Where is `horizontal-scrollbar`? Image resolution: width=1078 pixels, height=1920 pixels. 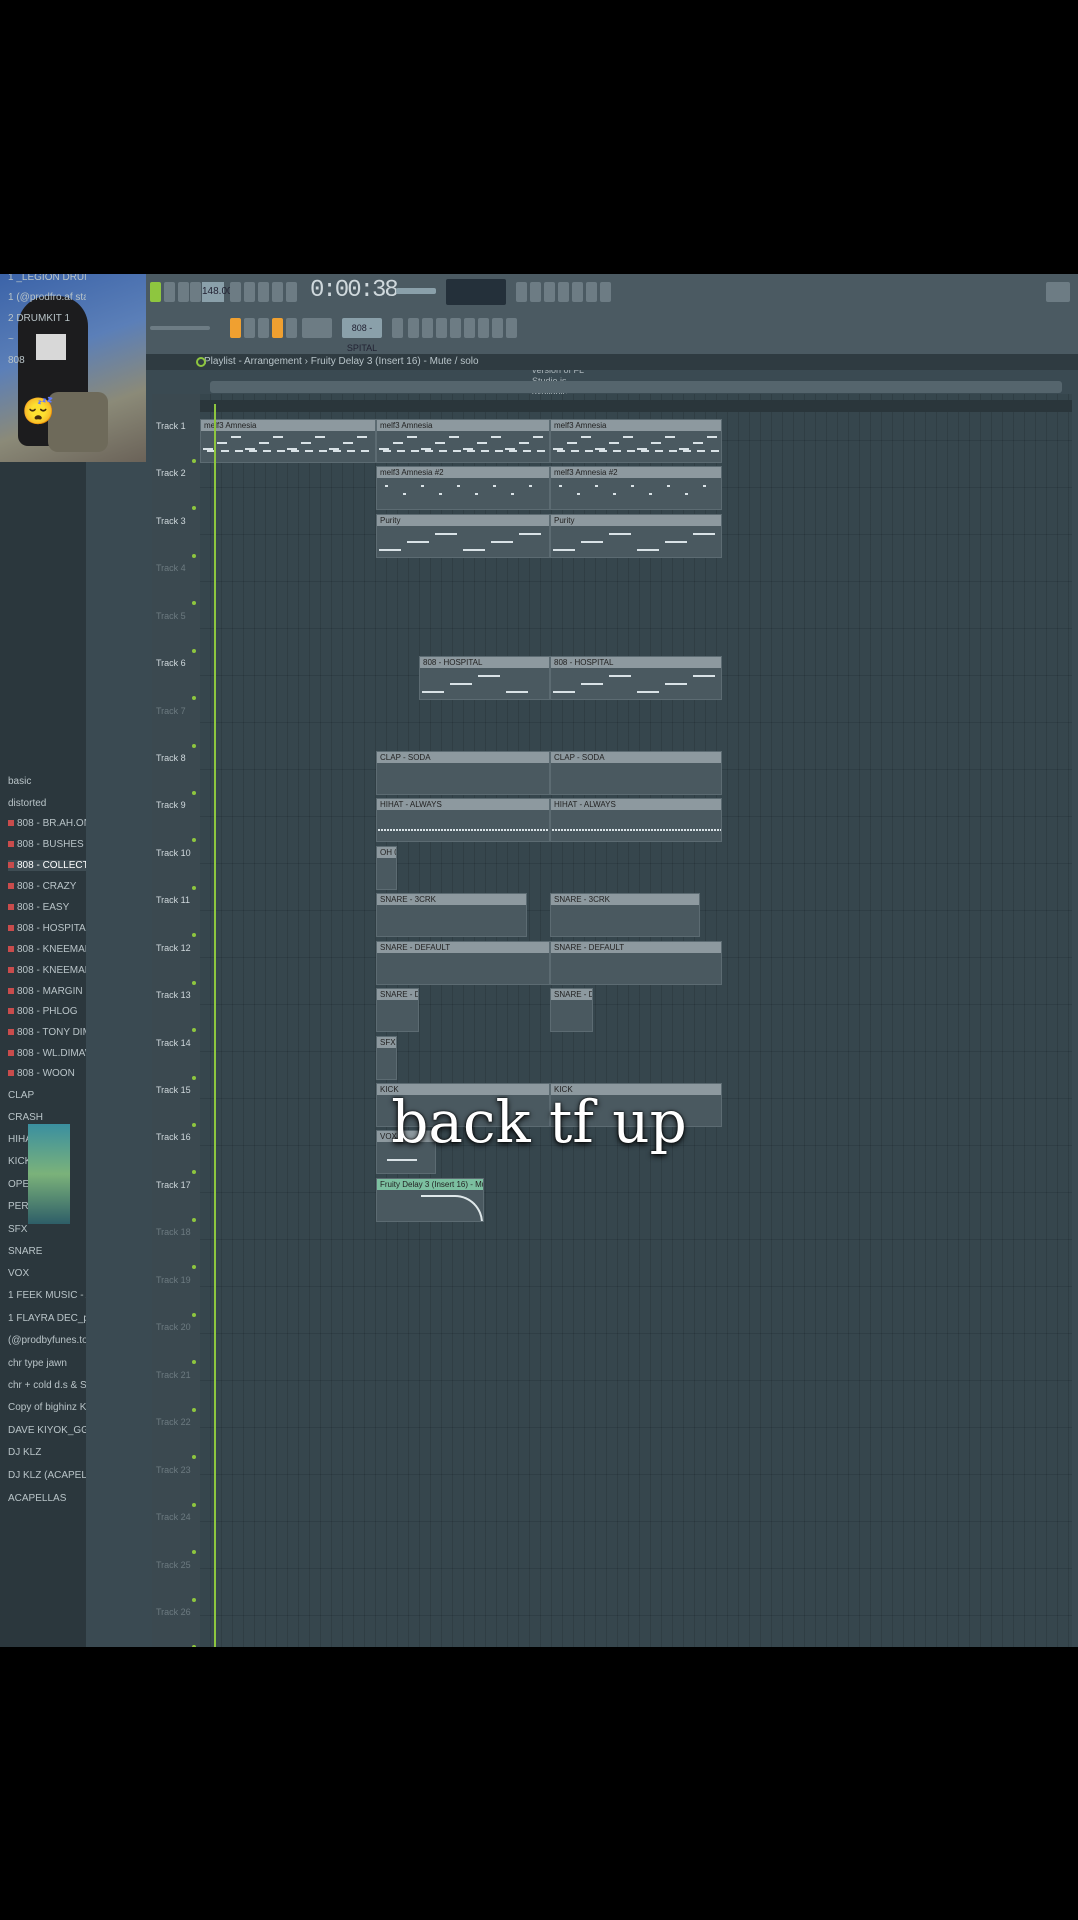
horizontal-scrollbar is located at coordinates (636, 387).